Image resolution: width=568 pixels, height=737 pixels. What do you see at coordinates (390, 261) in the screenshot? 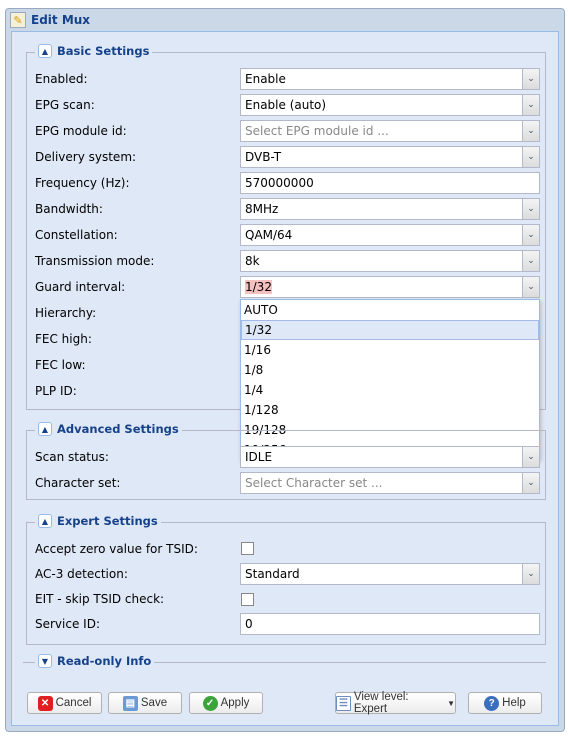
I see `transmission-mode-select: 8k ⌄` at bounding box center [390, 261].